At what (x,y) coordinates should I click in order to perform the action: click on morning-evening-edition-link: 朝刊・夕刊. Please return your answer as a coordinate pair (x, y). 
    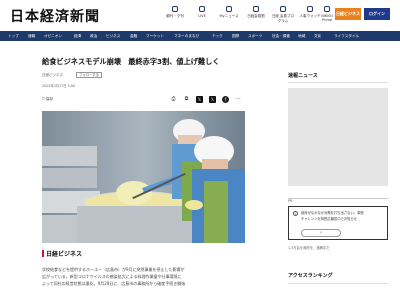
    Looking at the image, I should click on (175, 12).